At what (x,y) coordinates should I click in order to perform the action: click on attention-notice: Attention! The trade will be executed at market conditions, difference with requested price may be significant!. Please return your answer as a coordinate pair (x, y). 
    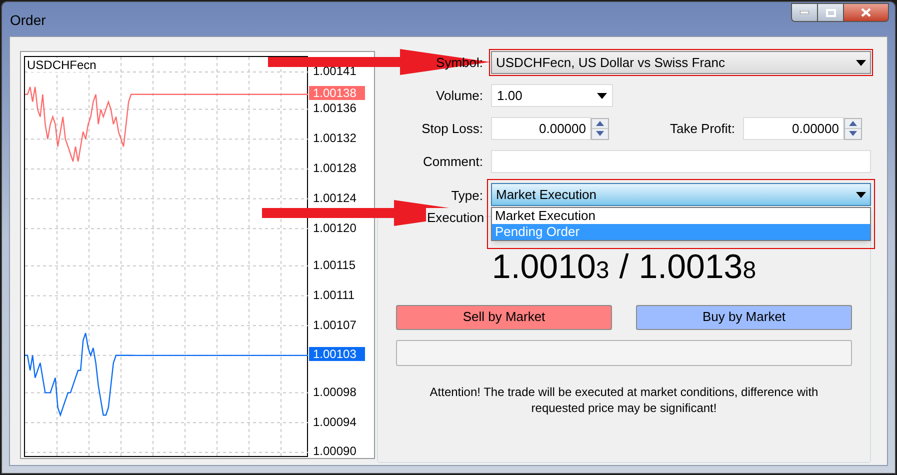
    Looking at the image, I should click on (624, 400).